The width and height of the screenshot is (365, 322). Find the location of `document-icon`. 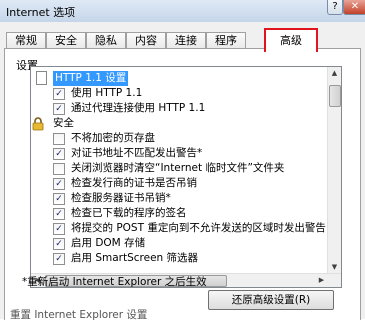

document-icon is located at coordinates (41, 78).